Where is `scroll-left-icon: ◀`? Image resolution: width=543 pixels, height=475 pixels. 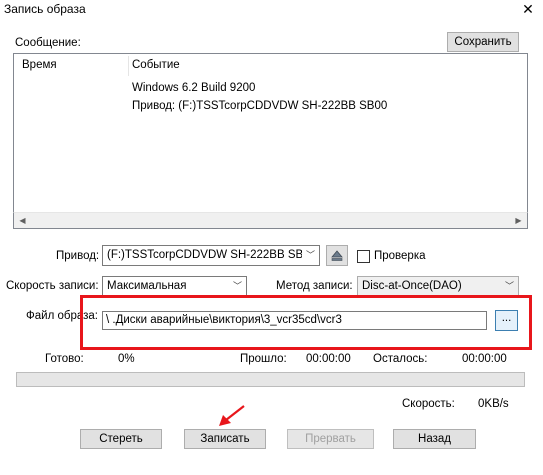
scroll-left-icon: ◀ is located at coordinates (22, 220).